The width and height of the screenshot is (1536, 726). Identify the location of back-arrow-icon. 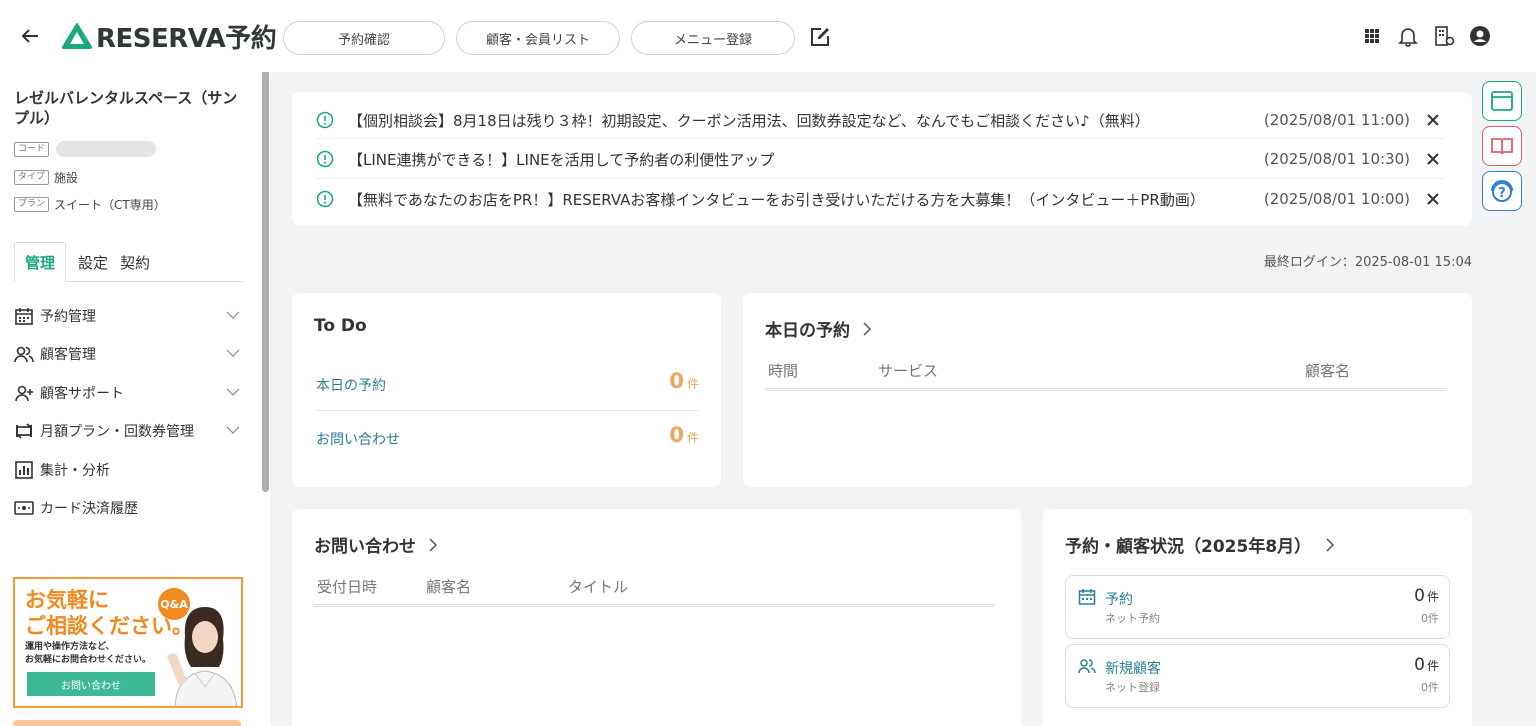
(30, 36).